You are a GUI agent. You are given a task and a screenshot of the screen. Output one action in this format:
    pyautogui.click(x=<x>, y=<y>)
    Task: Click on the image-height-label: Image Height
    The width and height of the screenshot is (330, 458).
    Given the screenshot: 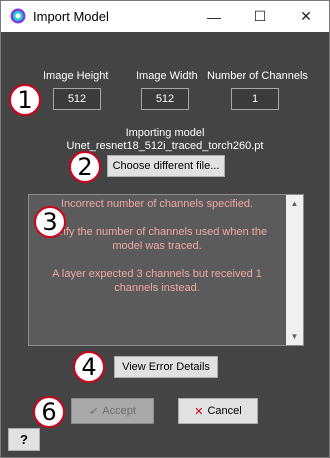 What is the action you would take?
    pyautogui.click(x=76, y=76)
    